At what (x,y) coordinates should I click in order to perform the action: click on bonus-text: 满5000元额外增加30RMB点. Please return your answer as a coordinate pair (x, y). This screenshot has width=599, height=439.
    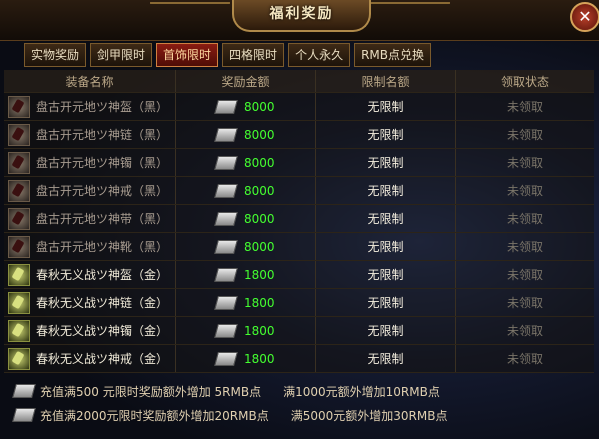
    Looking at the image, I should click on (369, 415).